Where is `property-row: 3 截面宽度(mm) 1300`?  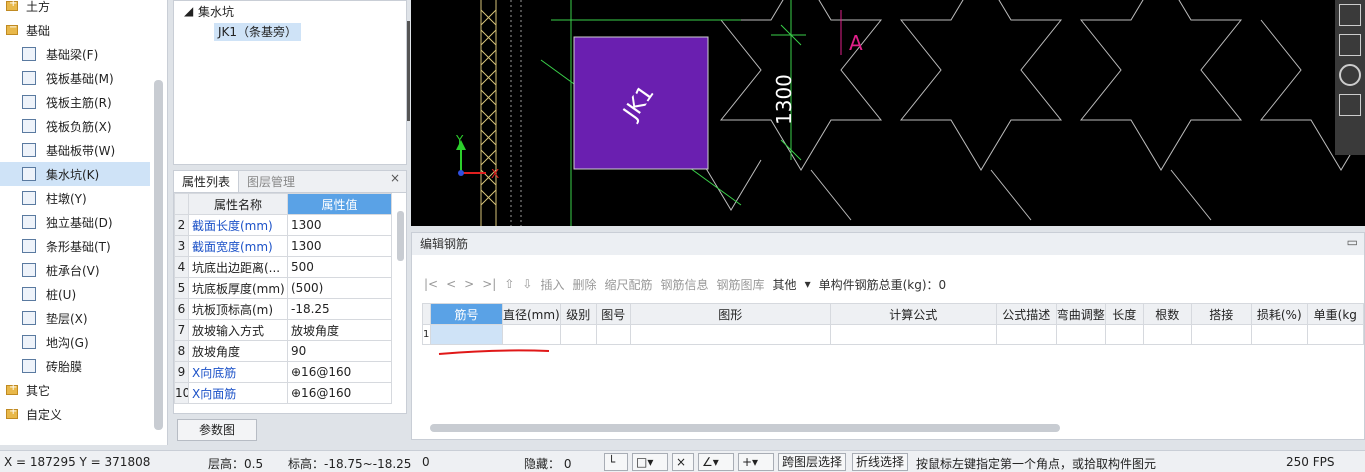
property-row: 3 截面宽度(mm) 1300 is located at coordinates (283, 246).